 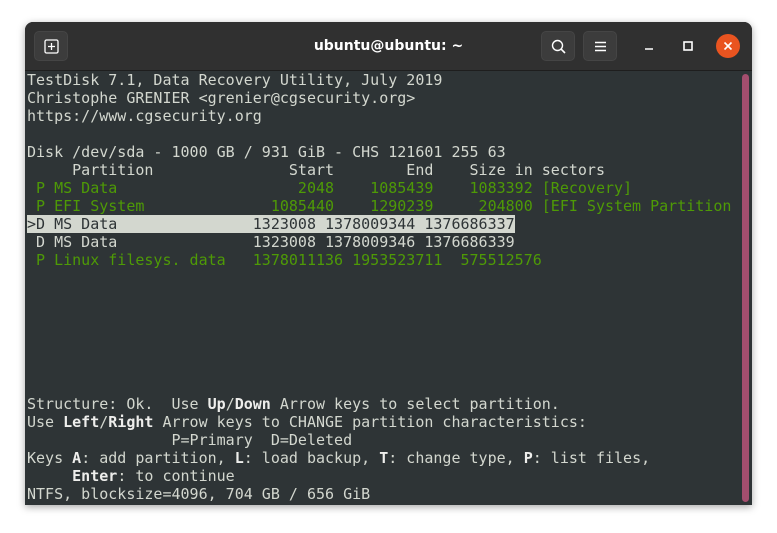 I want to click on partition-row-selected: >D MS Data 1323008 1378009344 1376686337, so click(x=271, y=224).